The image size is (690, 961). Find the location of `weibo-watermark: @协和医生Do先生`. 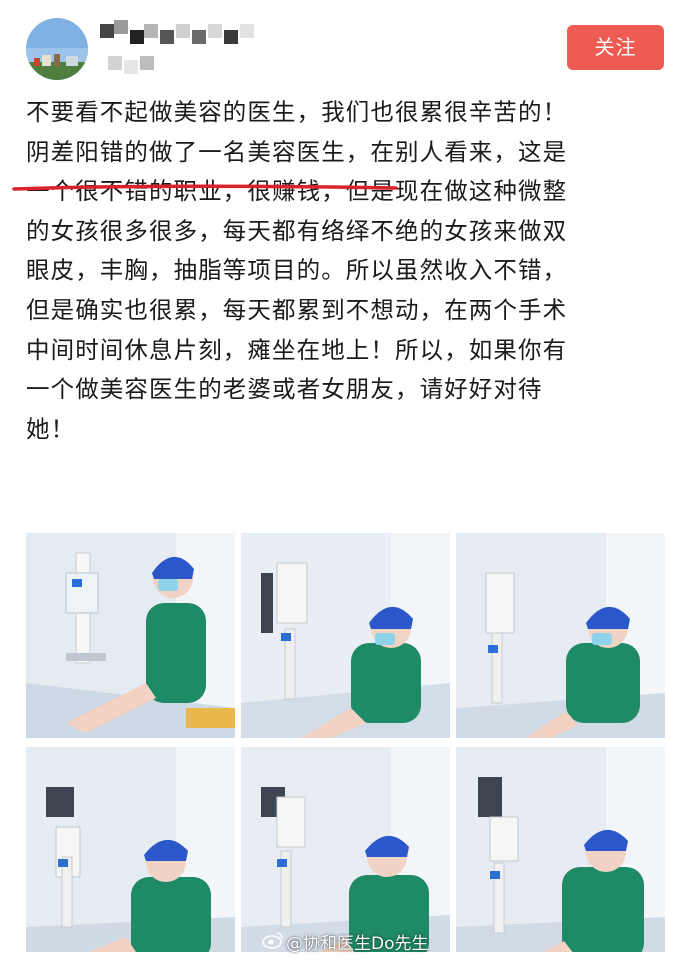

weibo-watermark: @协和医生Do先生 is located at coordinates (345, 944).